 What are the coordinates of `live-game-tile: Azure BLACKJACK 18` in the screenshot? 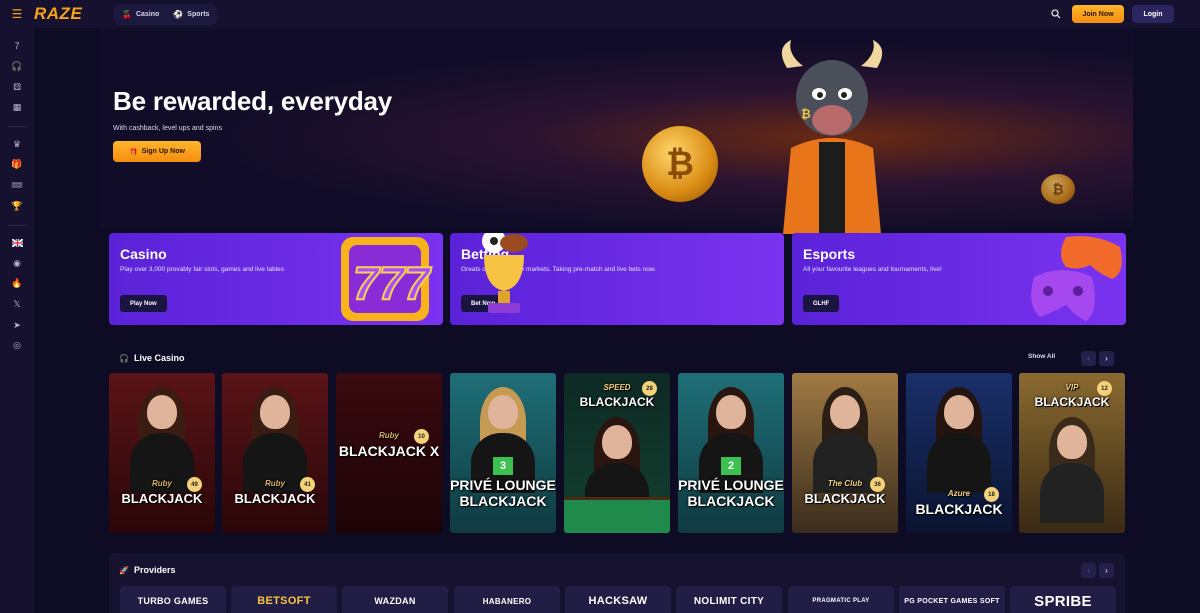 It's located at (959, 453).